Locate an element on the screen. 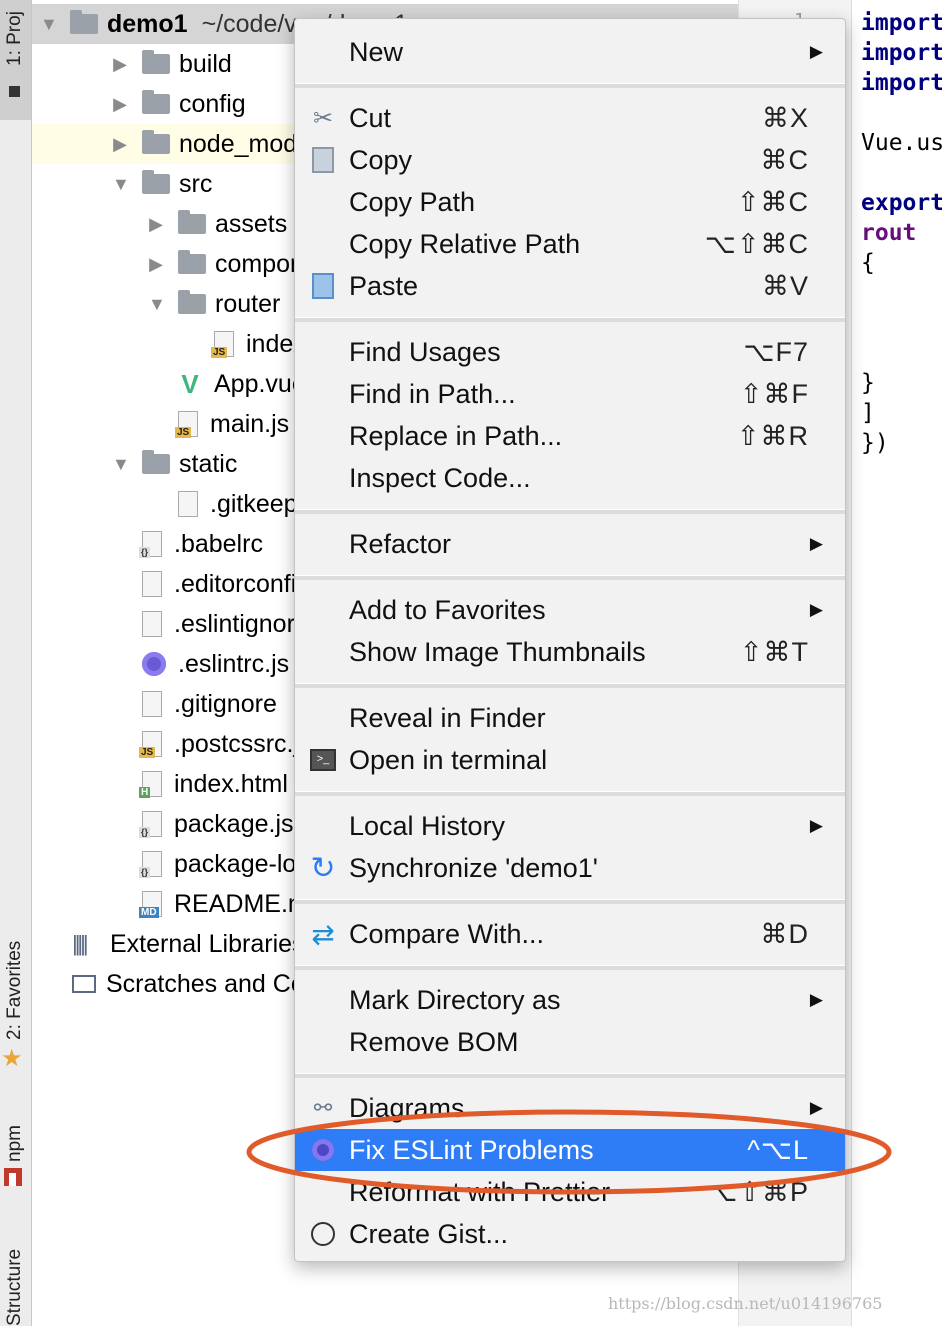 The height and width of the screenshot is (1326, 942). watermark: https://blog.csdn.net/u014196765 is located at coordinates (745, 1303).